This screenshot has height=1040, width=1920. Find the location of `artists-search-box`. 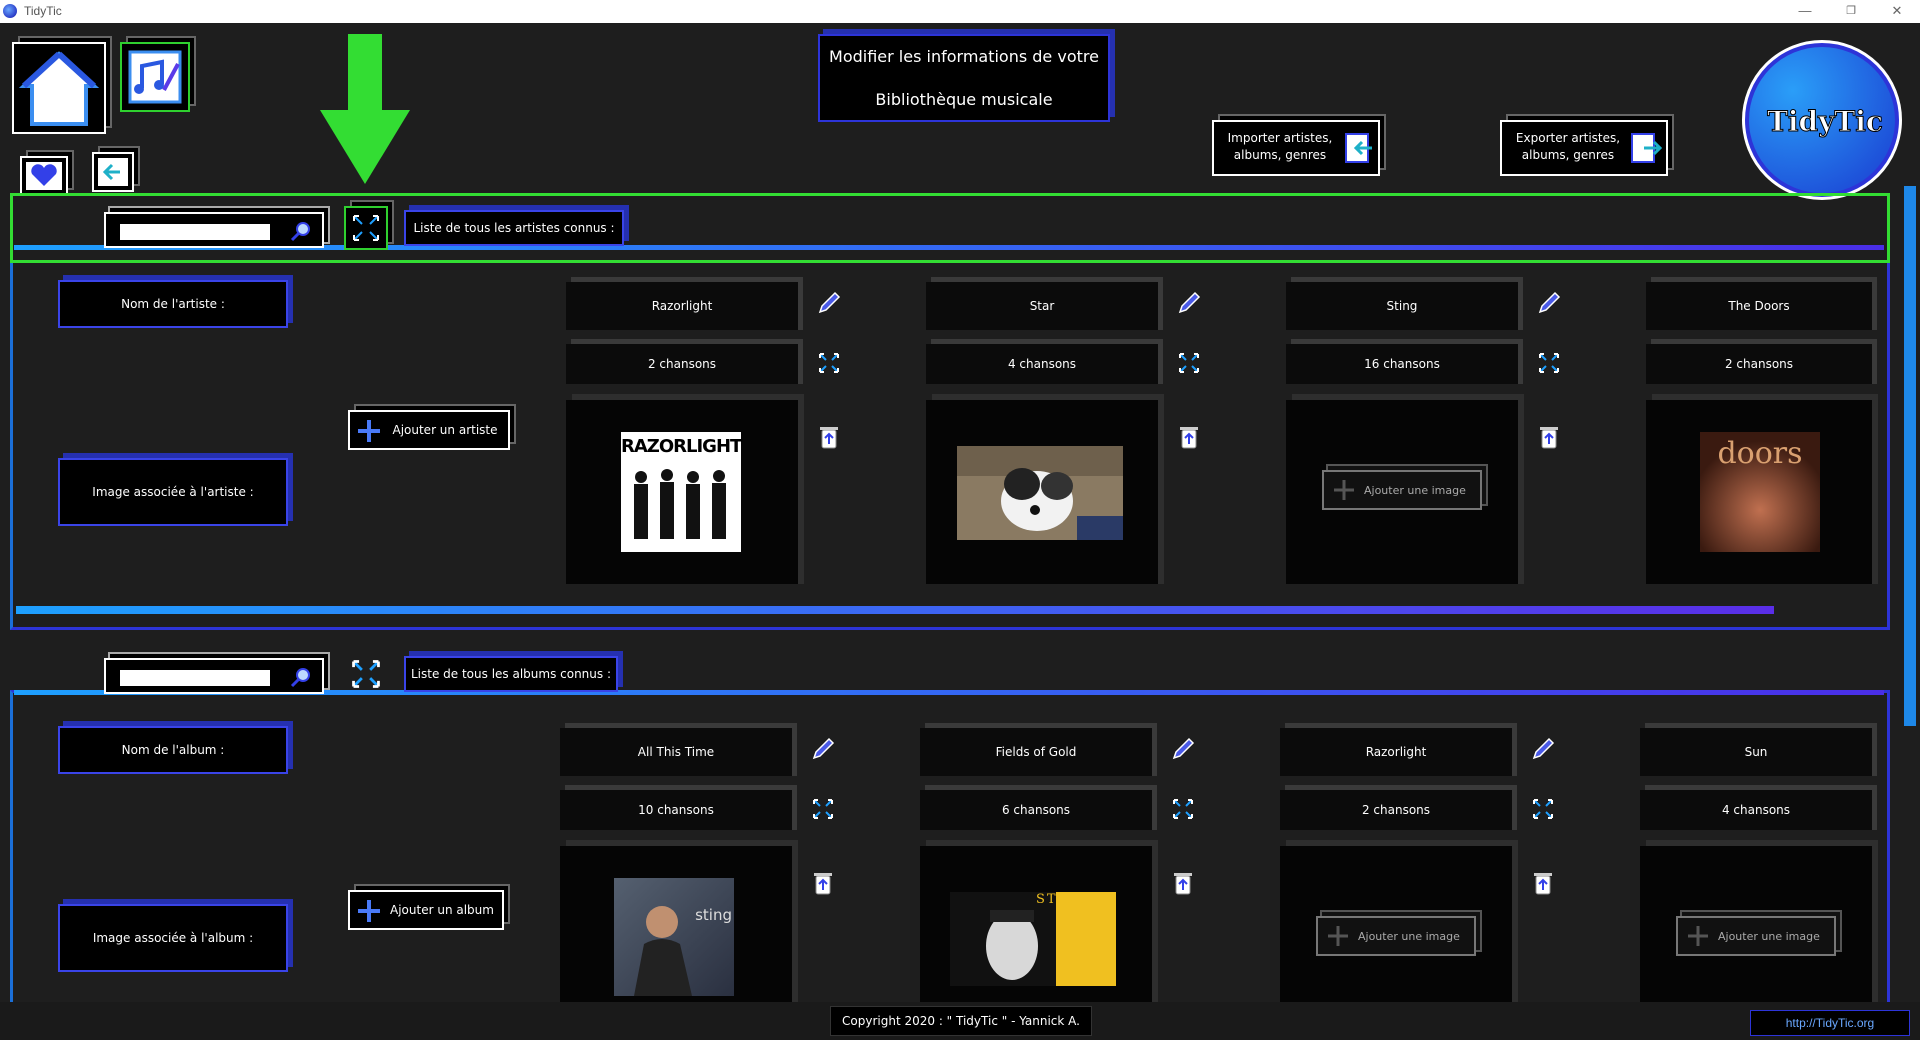

artists-search-box is located at coordinates (214, 230).